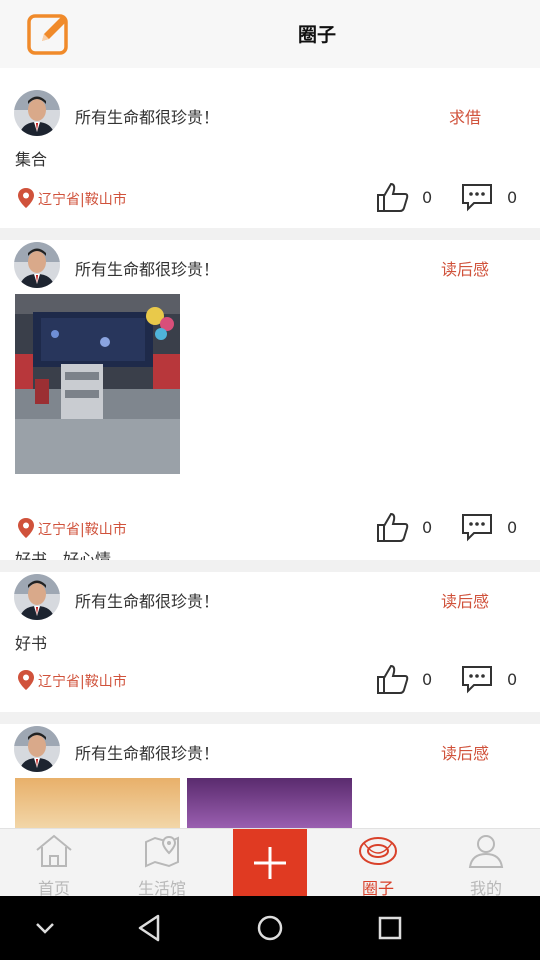 This screenshot has width=540, height=960. I want to click on map-pin-icon, so click(162, 851).